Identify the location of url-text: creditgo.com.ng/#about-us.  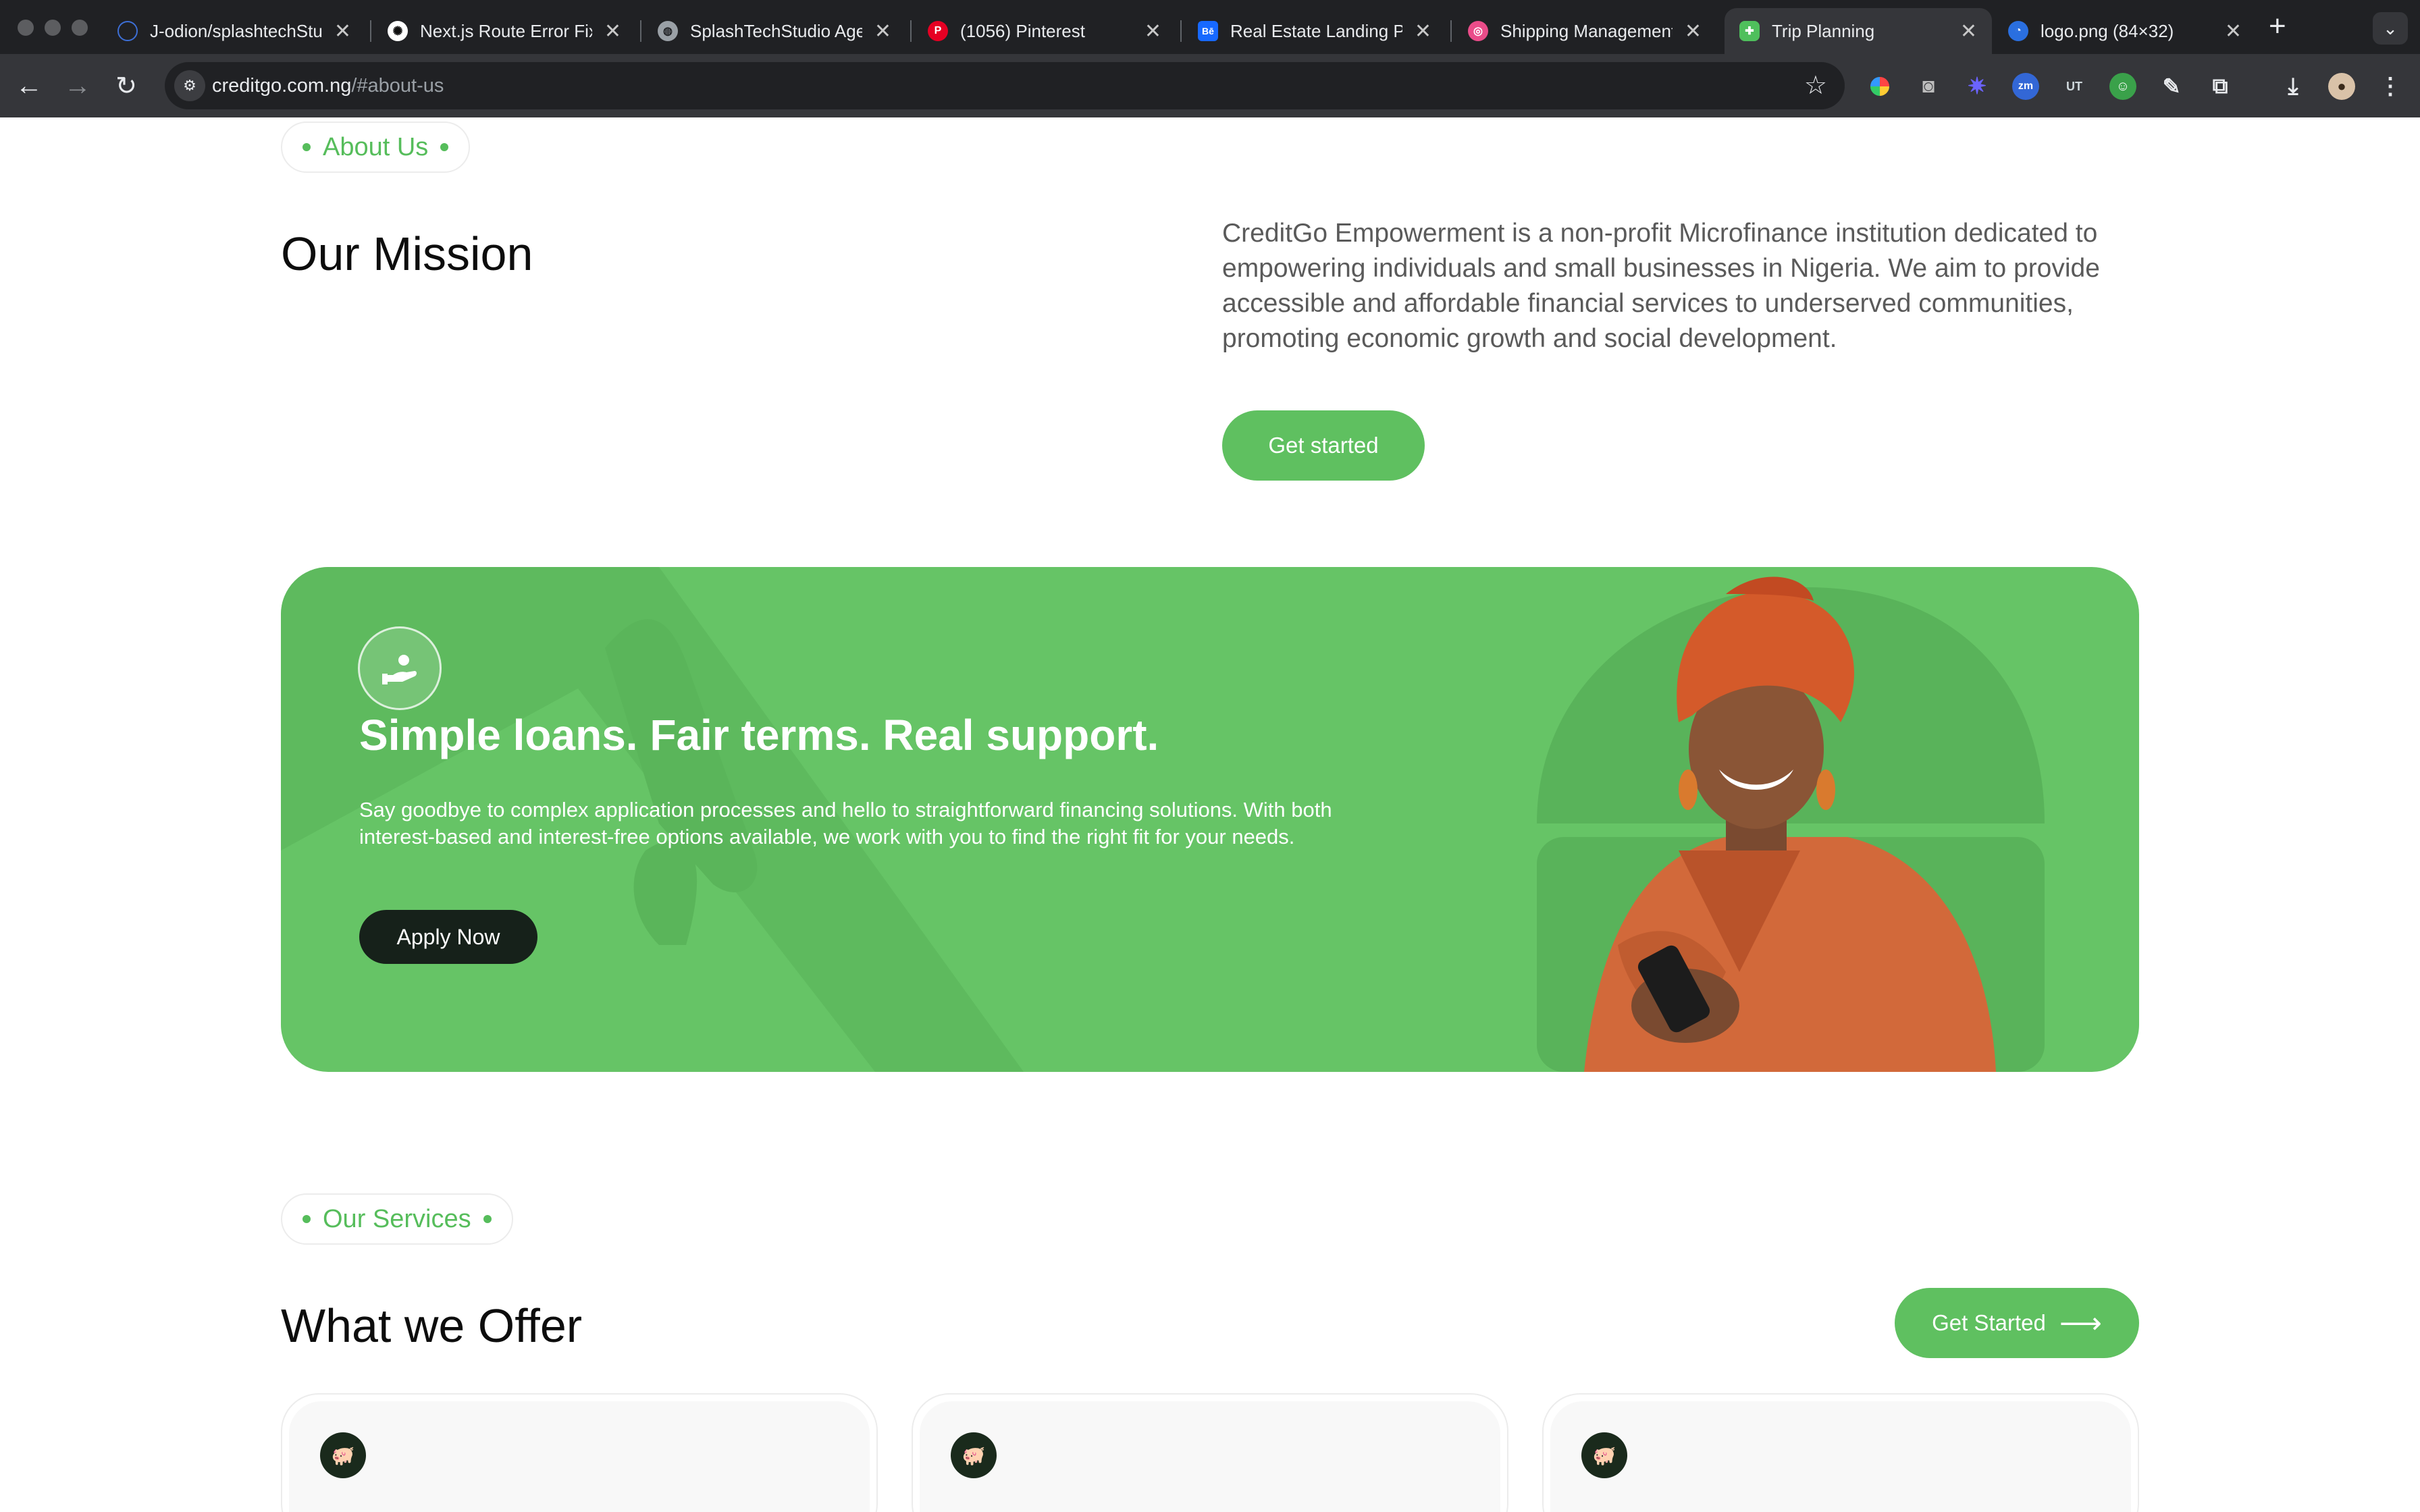
(328, 86).